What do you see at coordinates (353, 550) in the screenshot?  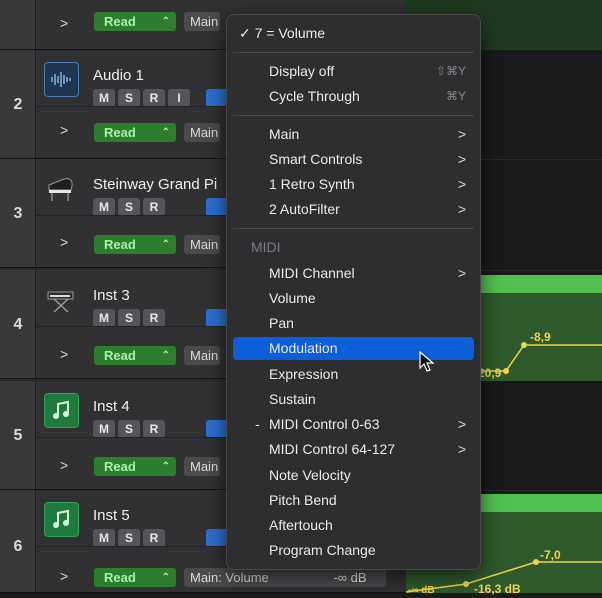 I see `menu-item-program-change: Program Change` at bounding box center [353, 550].